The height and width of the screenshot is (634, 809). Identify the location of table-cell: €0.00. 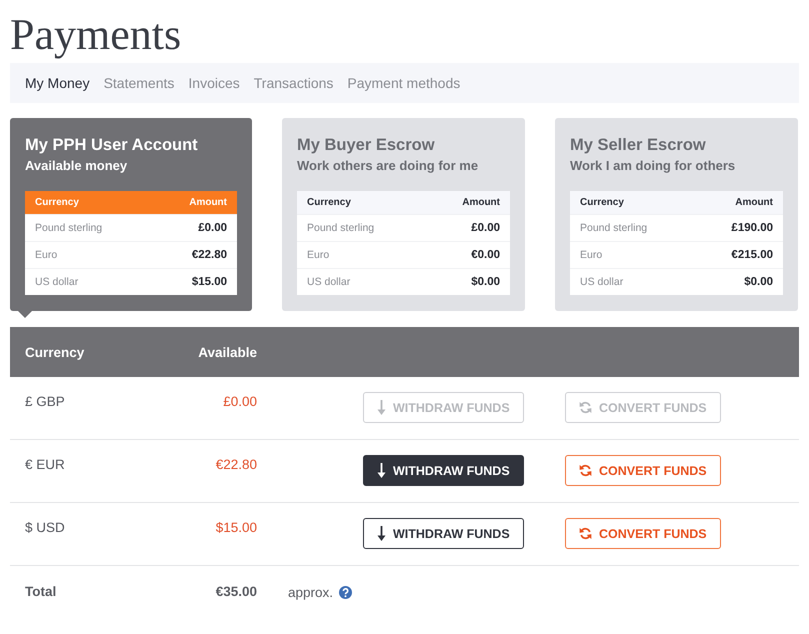
(485, 255).